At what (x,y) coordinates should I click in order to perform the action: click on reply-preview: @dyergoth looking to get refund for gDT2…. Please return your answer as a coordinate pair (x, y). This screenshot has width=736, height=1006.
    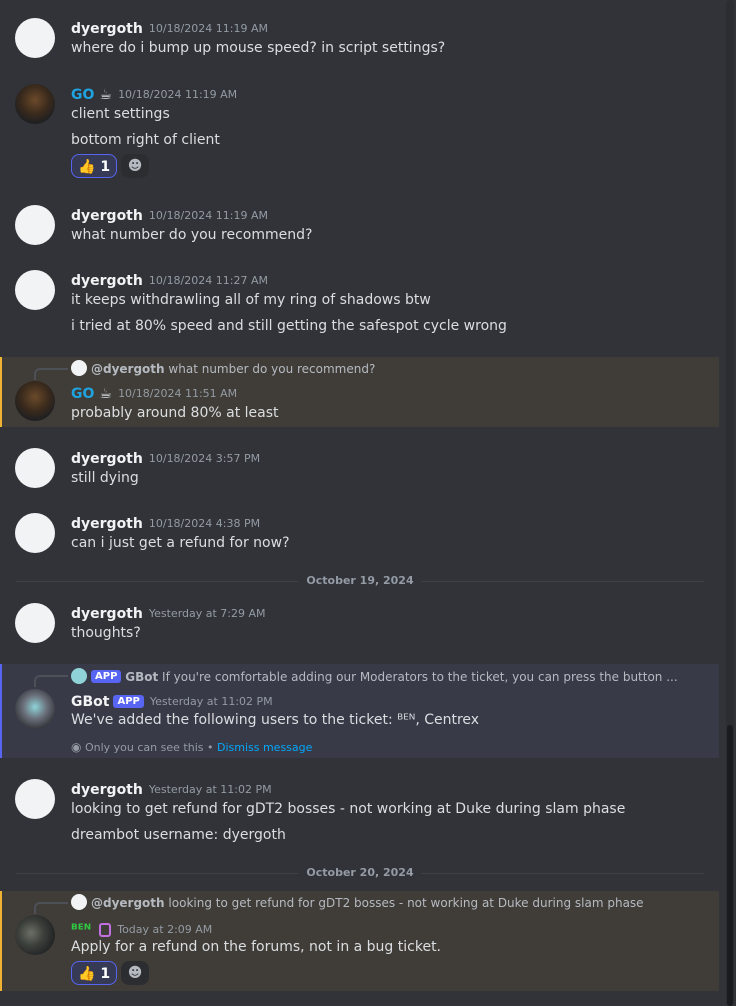
    Looking at the image, I should click on (357, 902).